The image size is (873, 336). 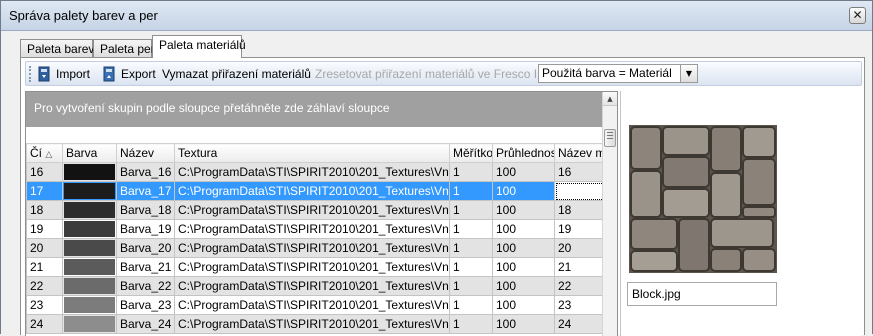 What do you see at coordinates (579, 153) in the screenshot?
I see `column-header-material-name: Název m` at bounding box center [579, 153].